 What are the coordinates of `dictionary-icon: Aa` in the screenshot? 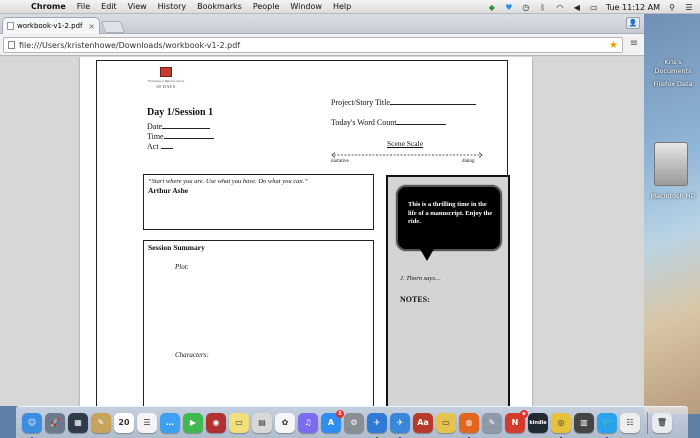 It's located at (423, 422).